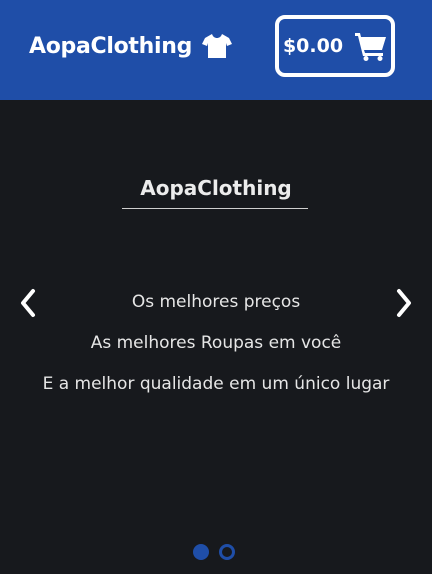 The image size is (432, 574). I want to click on hero-title: AopaClothing, so click(216, 188).